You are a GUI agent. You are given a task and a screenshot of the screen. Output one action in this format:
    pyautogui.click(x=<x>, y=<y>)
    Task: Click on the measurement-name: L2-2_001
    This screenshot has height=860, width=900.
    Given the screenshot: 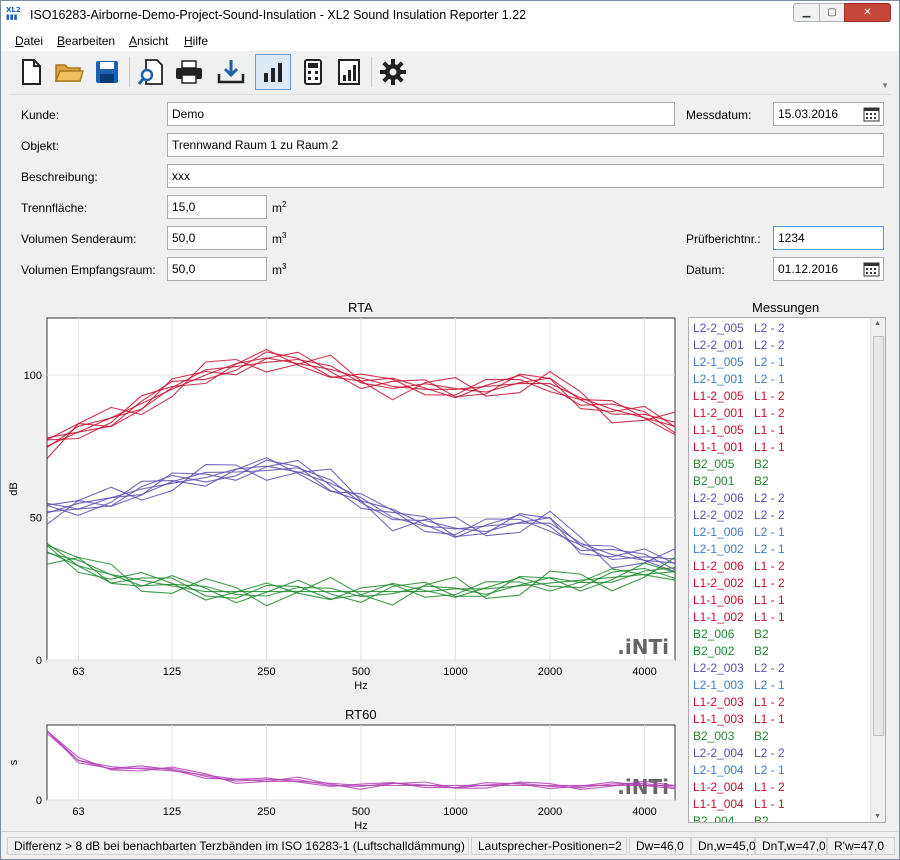 What is the action you would take?
    pyautogui.click(x=718, y=345)
    